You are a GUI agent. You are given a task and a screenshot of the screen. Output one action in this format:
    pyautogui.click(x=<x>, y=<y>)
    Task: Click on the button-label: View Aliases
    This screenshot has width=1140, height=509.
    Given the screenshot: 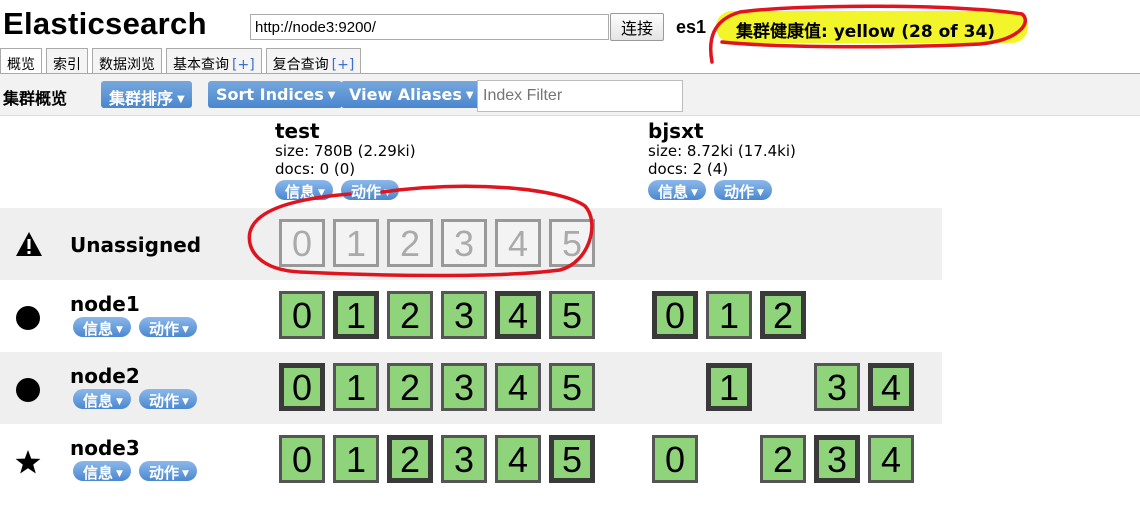 What is the action you would take?
    pyautogui.click(x=405, y=94)
    